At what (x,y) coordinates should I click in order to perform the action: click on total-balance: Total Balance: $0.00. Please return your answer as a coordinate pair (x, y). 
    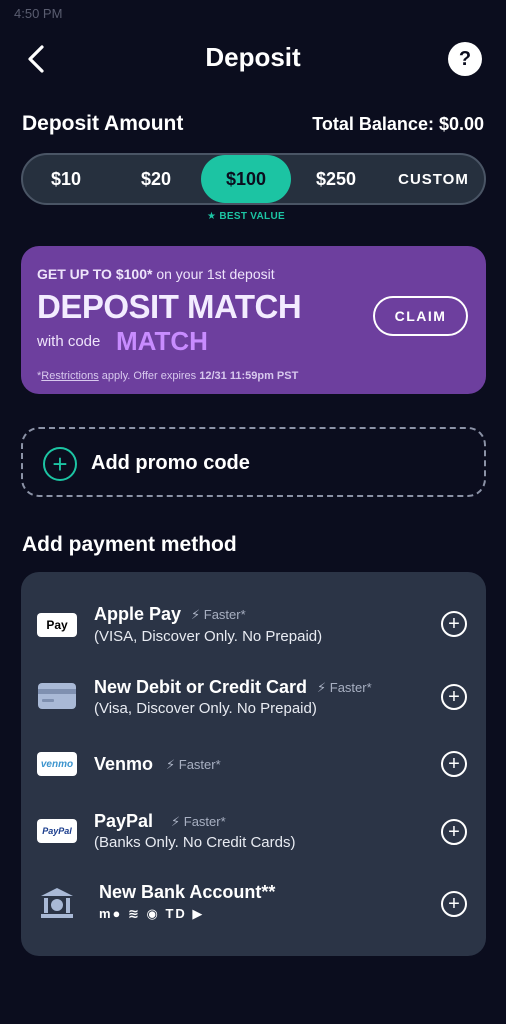
    Looking at the image, I should click on (398, 124).